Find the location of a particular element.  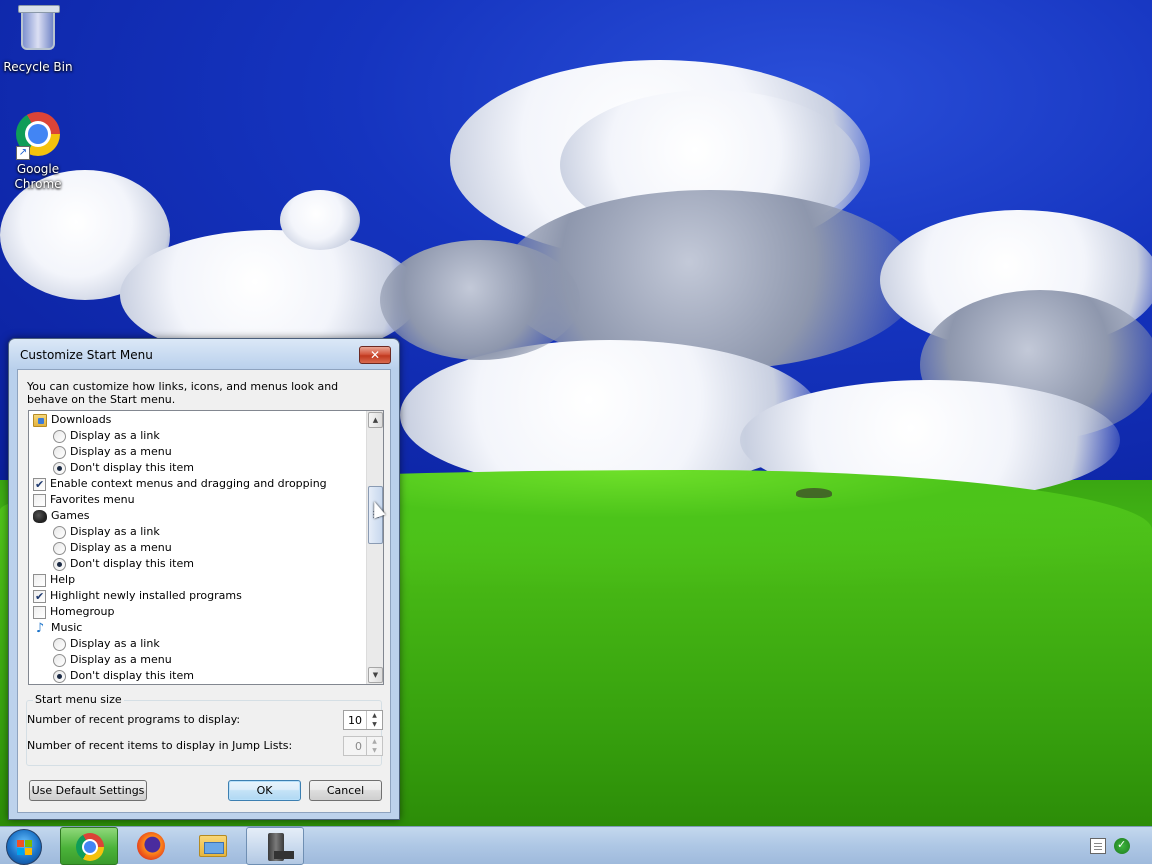

taskbar-firefox-button is located at coordinates (151, 846).